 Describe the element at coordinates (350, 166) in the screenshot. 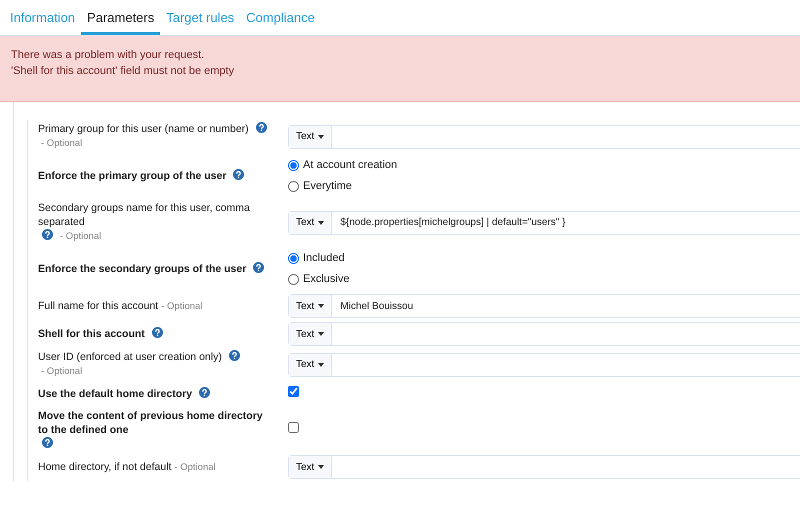

I see `radio-label: At account creation` at that location.